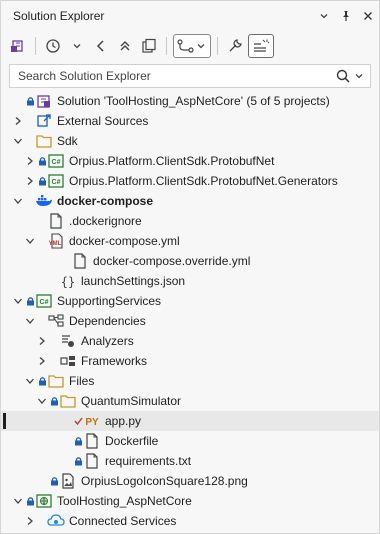 The height and width of the screenshot is (534, 380). What do you see at coordinates (56, 521) in the screenshot?
I see `connected-services-icon` at bounding box center [56, 521].